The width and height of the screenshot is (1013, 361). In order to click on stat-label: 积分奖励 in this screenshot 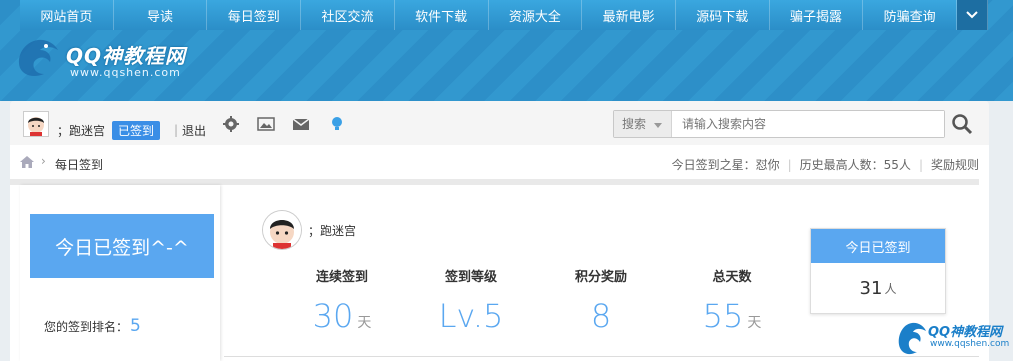, I will do `click(600, 277)`.